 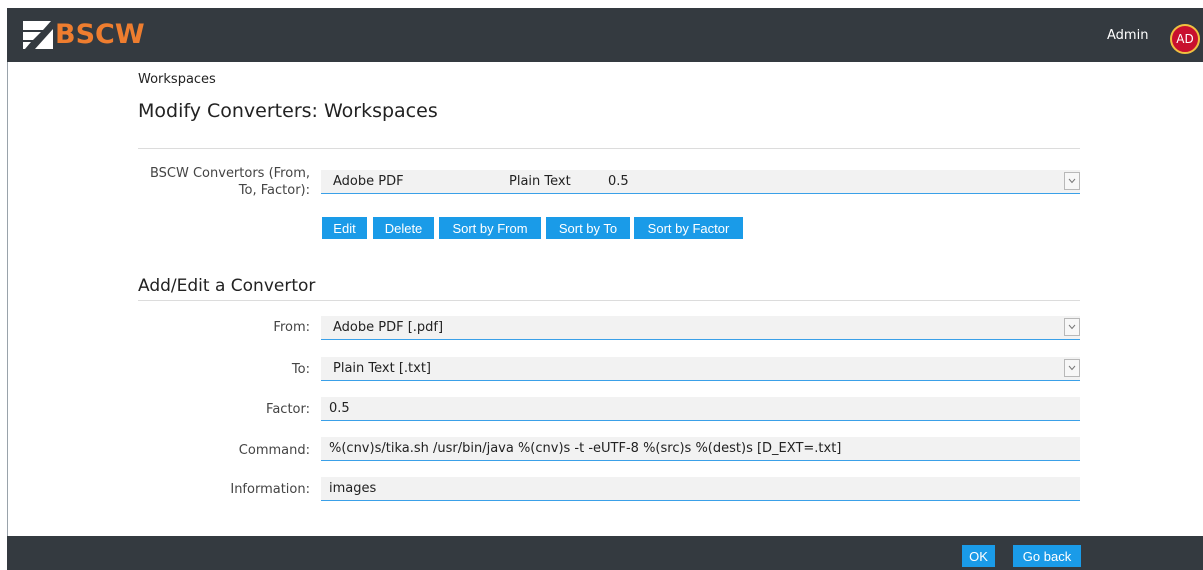 I want to click on go-back-button: Go back, so click(x=1047, y=556).